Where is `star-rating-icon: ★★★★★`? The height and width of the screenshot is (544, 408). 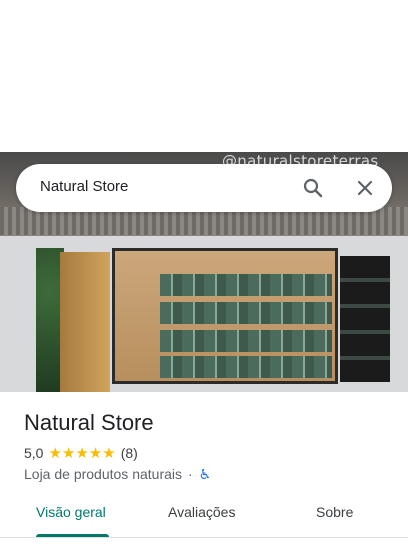 star-rating-icon: ★★★★★ is located at coordinates (82, 453).